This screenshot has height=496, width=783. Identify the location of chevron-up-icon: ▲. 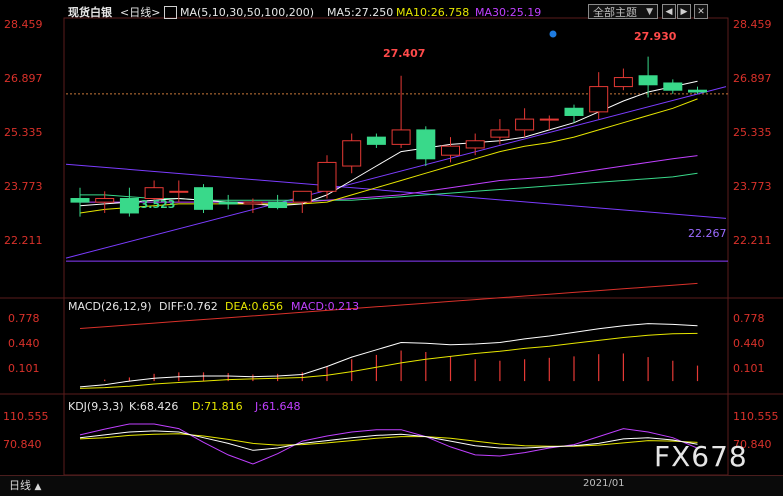
(38, 487).